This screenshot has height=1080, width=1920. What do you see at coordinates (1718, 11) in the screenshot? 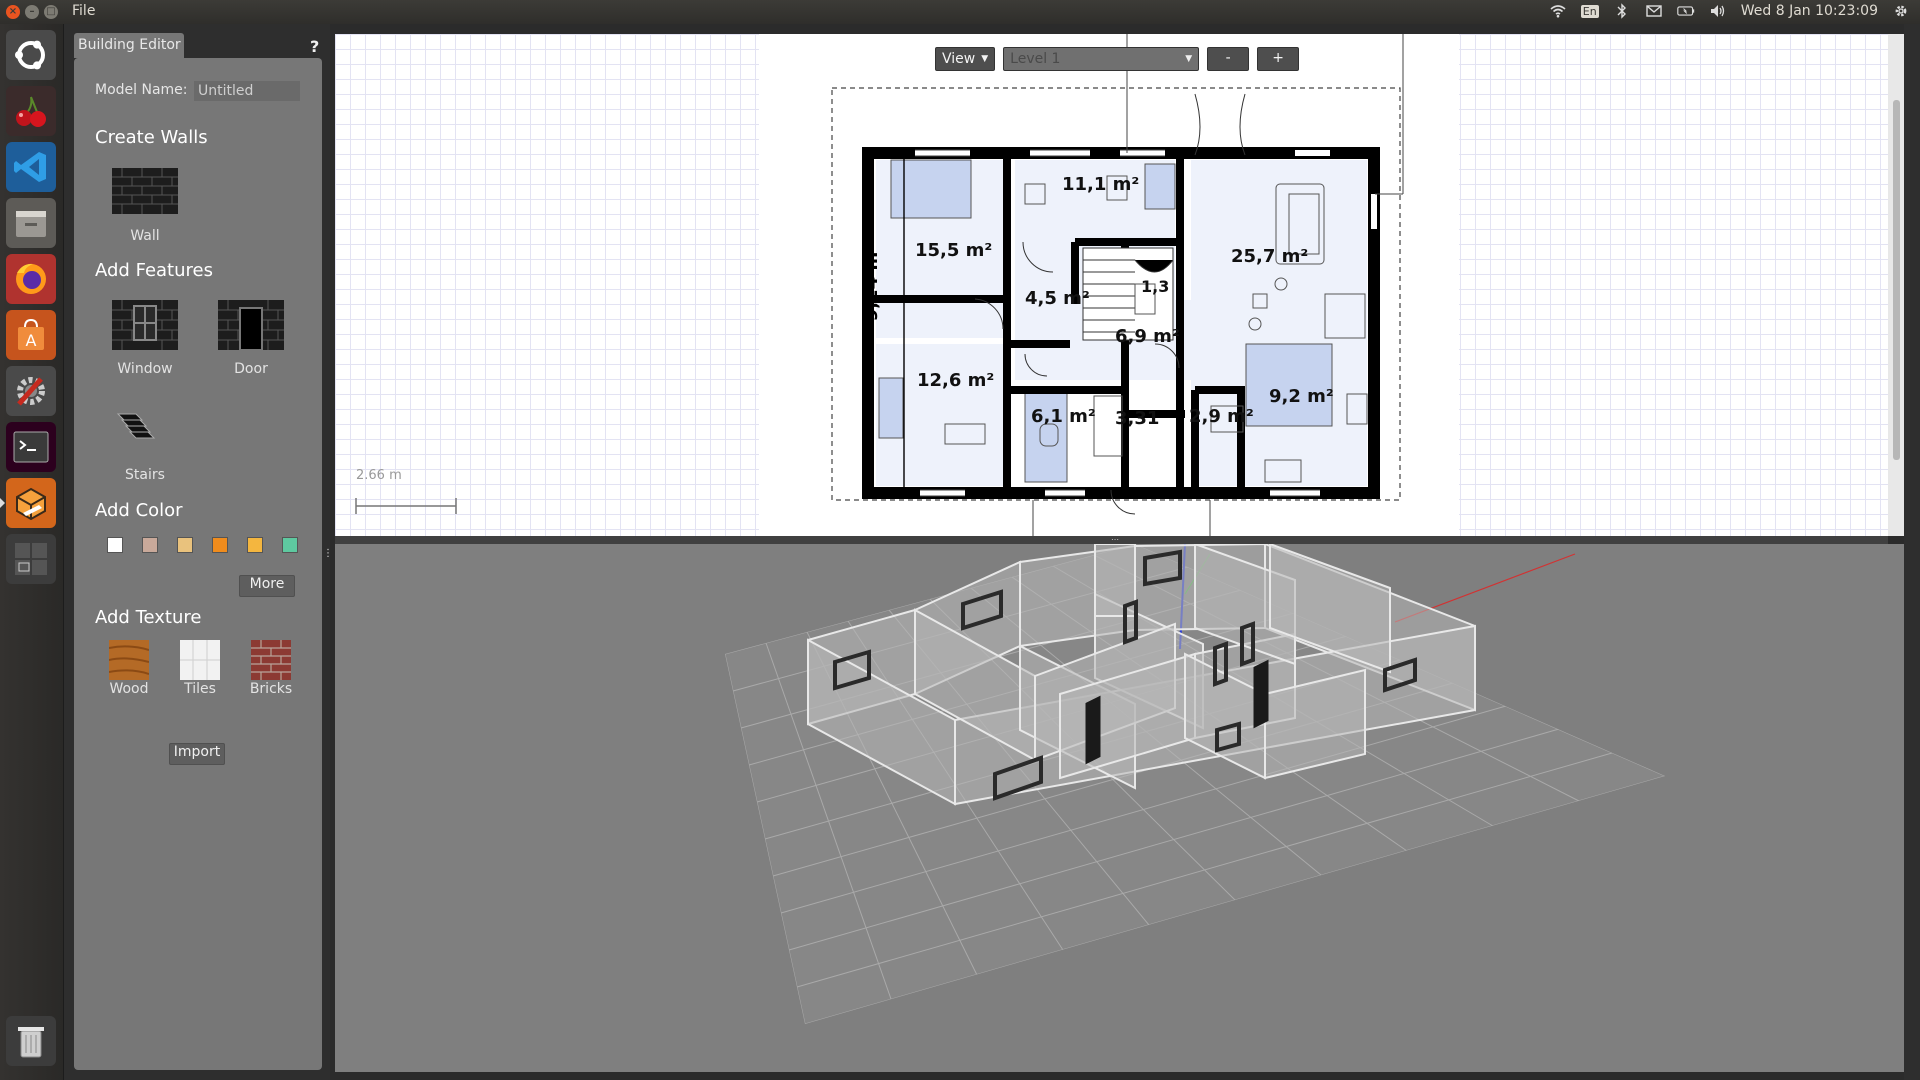
I see `volume-icon` at bounding box center [1718, 11].